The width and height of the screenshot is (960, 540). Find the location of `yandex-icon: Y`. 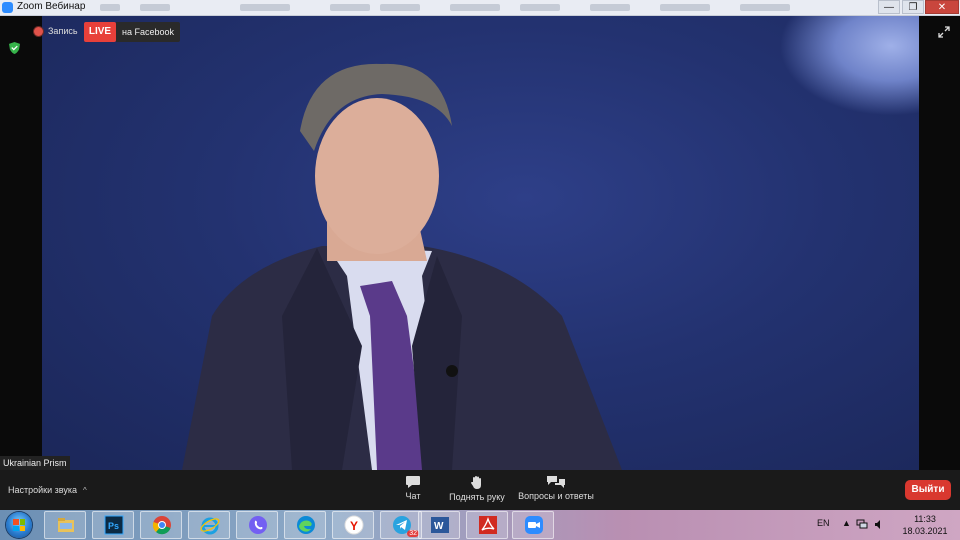

yandex-icon: Y is located at coordinates (354, 525).